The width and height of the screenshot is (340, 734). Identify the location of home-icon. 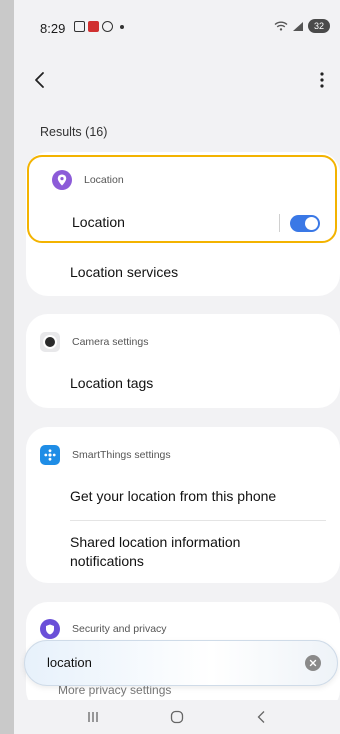
(177, 717).